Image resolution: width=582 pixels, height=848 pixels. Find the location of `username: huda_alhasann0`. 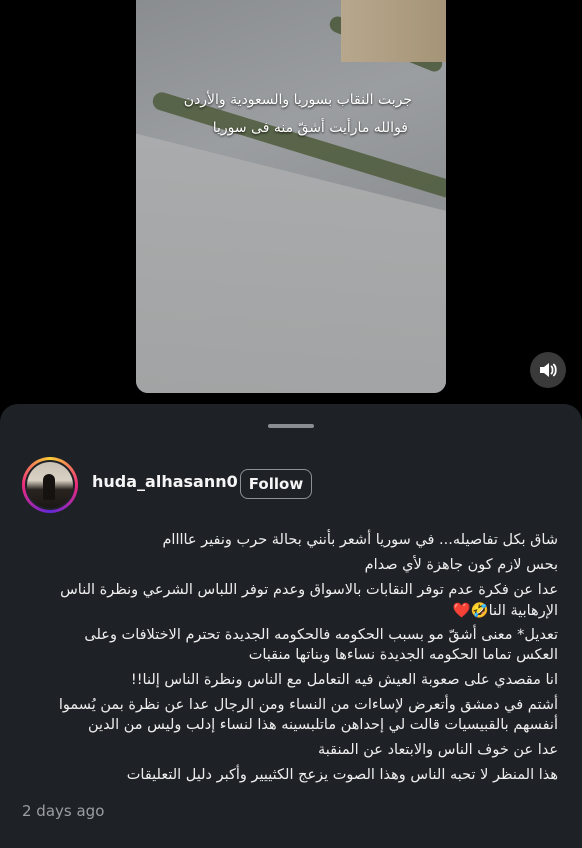

username: huda_alhasann0 is located at coordinates (165, 481).